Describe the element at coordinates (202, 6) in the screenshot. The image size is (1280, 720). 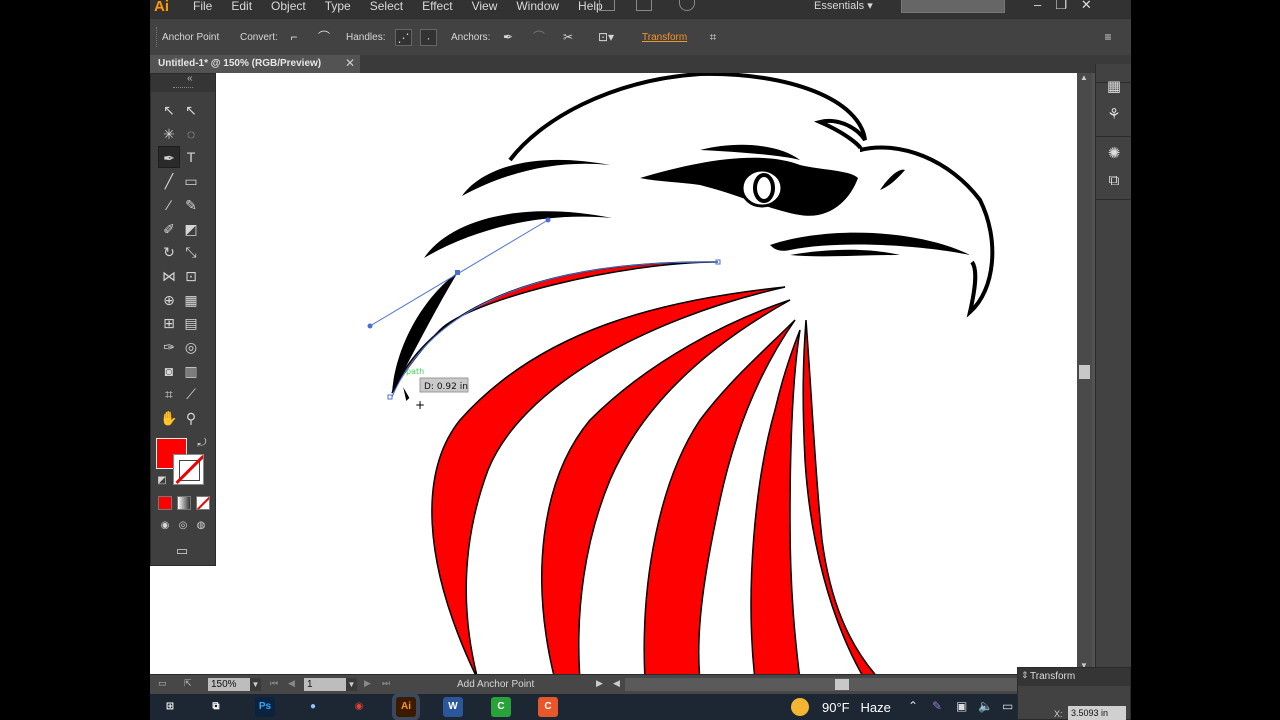
I see `menu-file: File` at that location.